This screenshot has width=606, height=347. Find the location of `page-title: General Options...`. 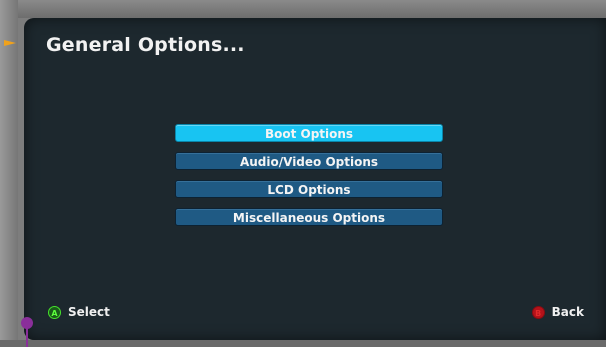

page-title: General Options... is located at coordinates (145, 45).